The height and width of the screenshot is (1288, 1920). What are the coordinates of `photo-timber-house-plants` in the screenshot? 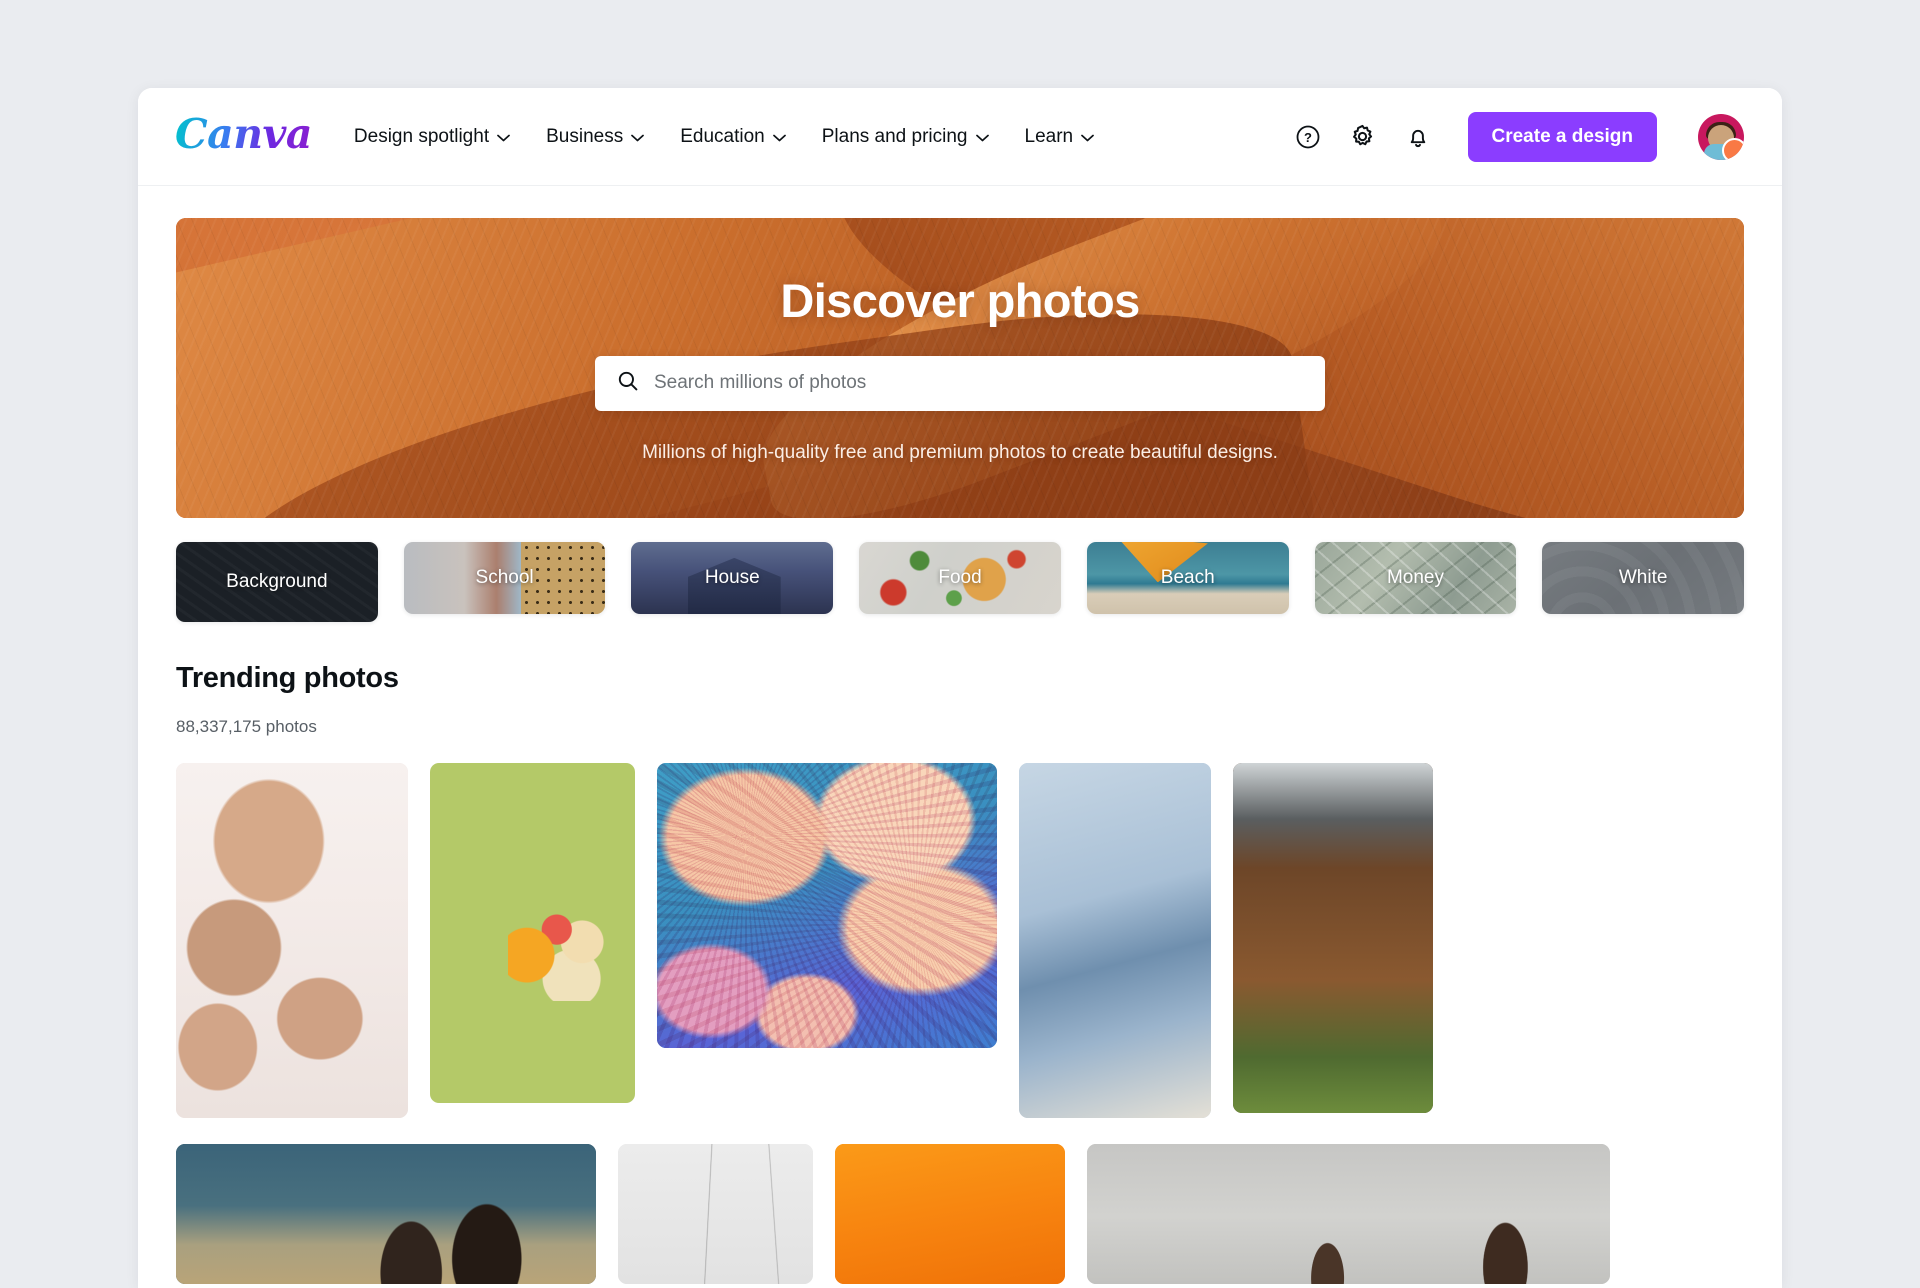 It's located at (1333, 938).